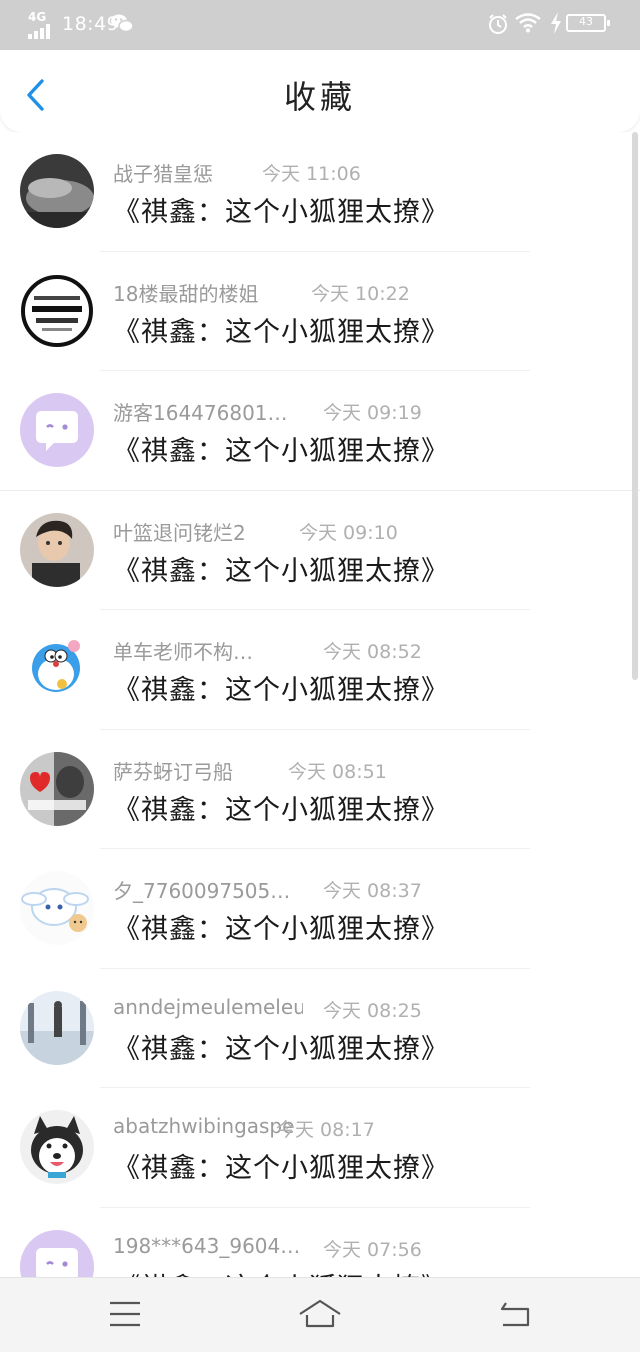  I want to click on wifi-icon, so click(528, 25).